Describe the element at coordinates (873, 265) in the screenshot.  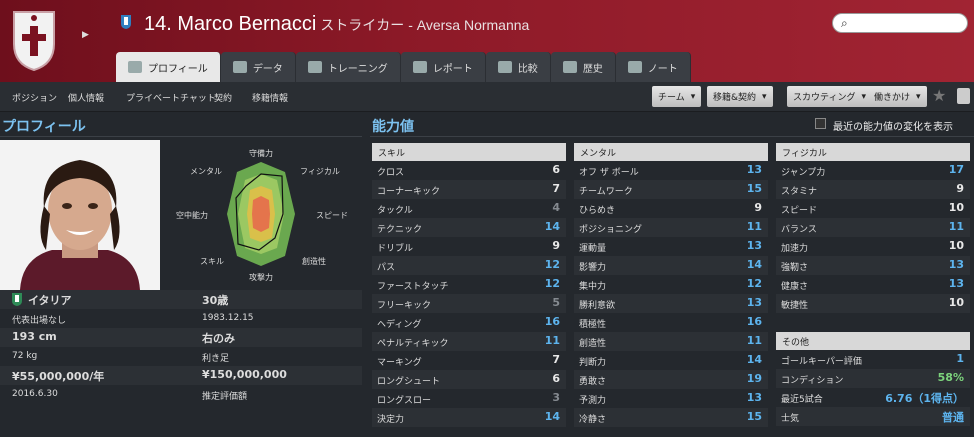
I see `attribute-row: 強靭さ 13` at that location.